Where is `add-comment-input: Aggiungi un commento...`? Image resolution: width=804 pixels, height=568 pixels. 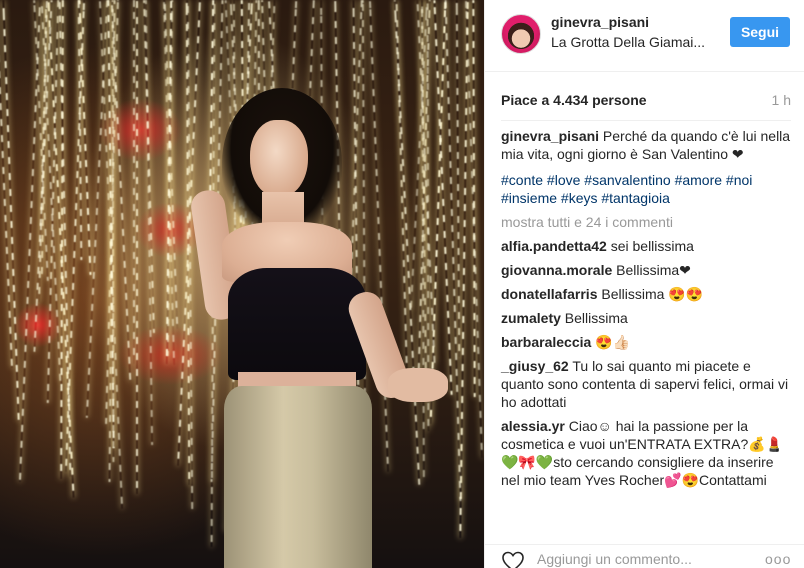
add-comment-input: Aggiungi un commento... is located at coordinates (614, 559).